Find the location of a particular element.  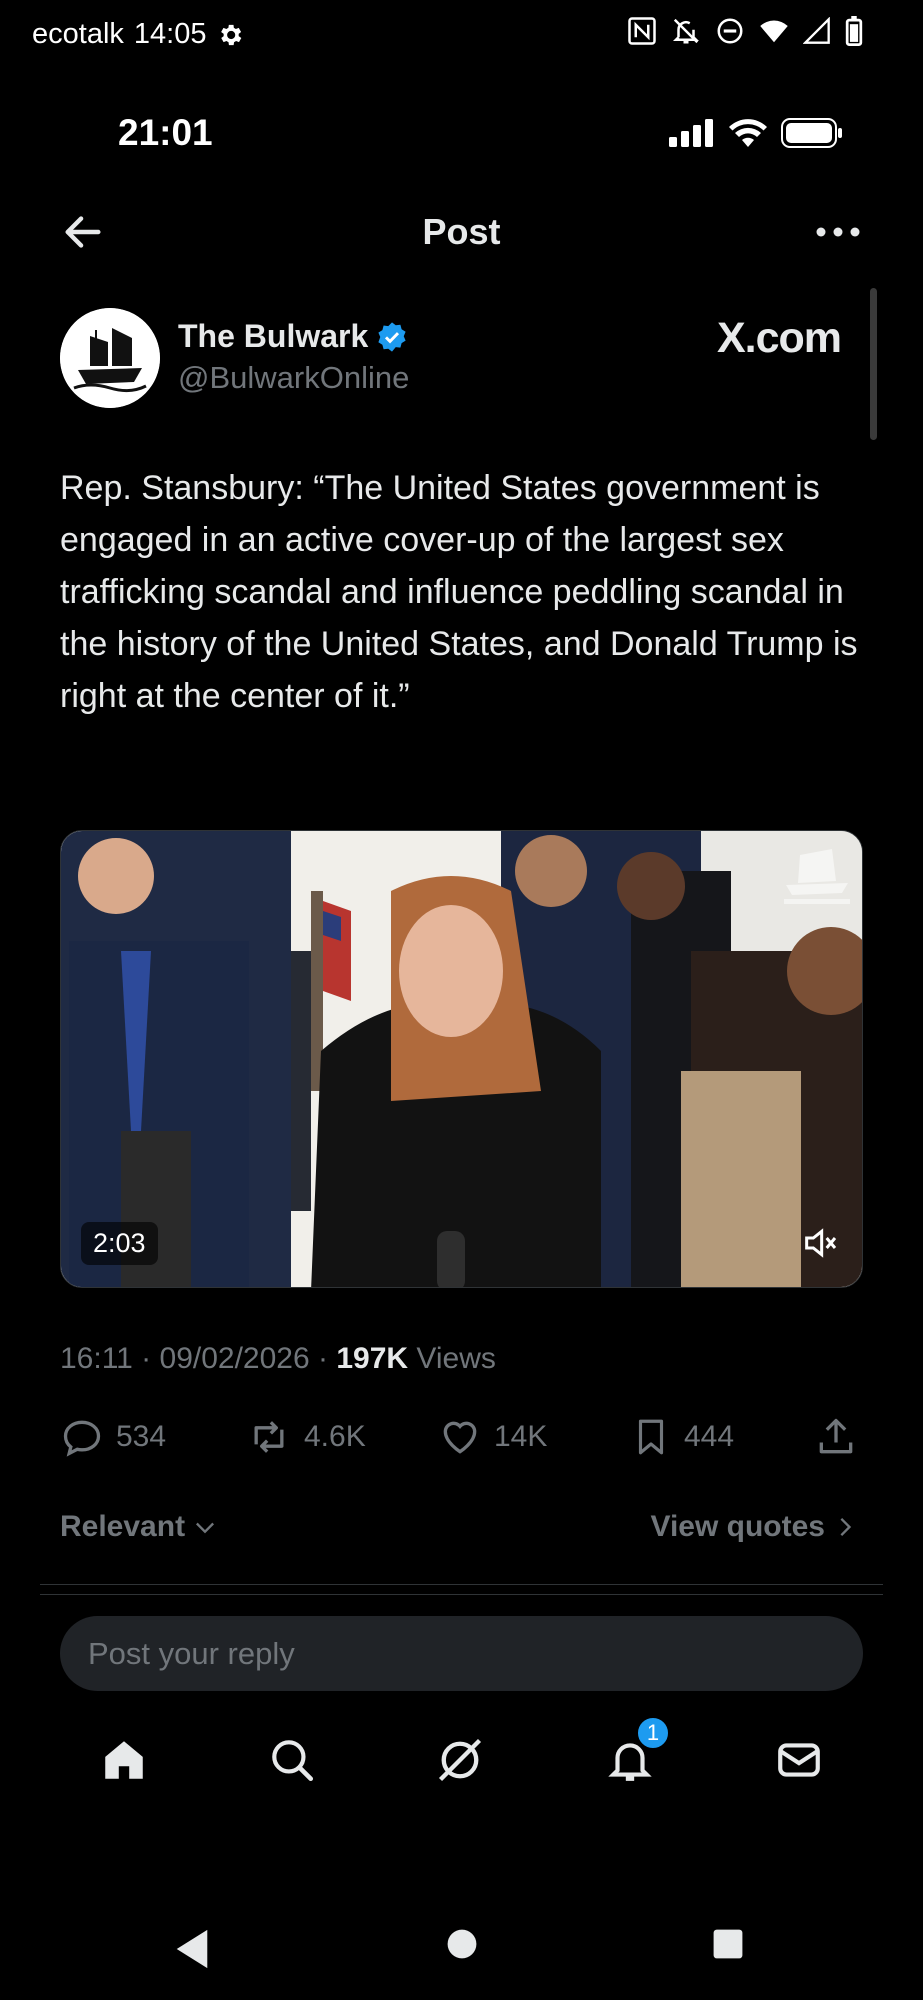

heart-icon is located at coordinates (460, 1437).